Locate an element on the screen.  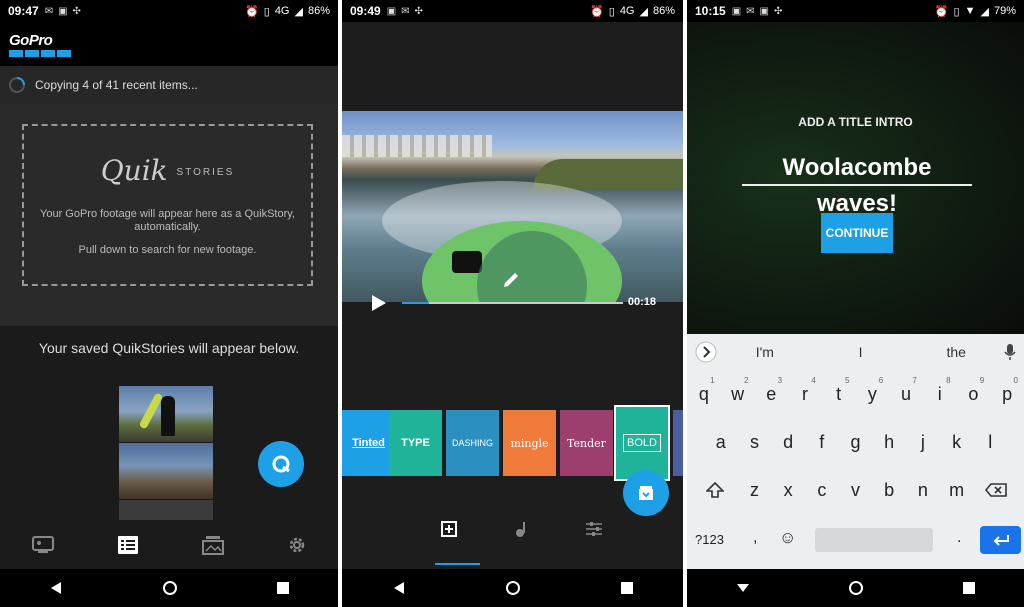
status-bar: 10:15 ▣ ✉ ▣ ✣ ⏰ ▯ ▼ ◢ 79% is located at coordinates (855, 11).